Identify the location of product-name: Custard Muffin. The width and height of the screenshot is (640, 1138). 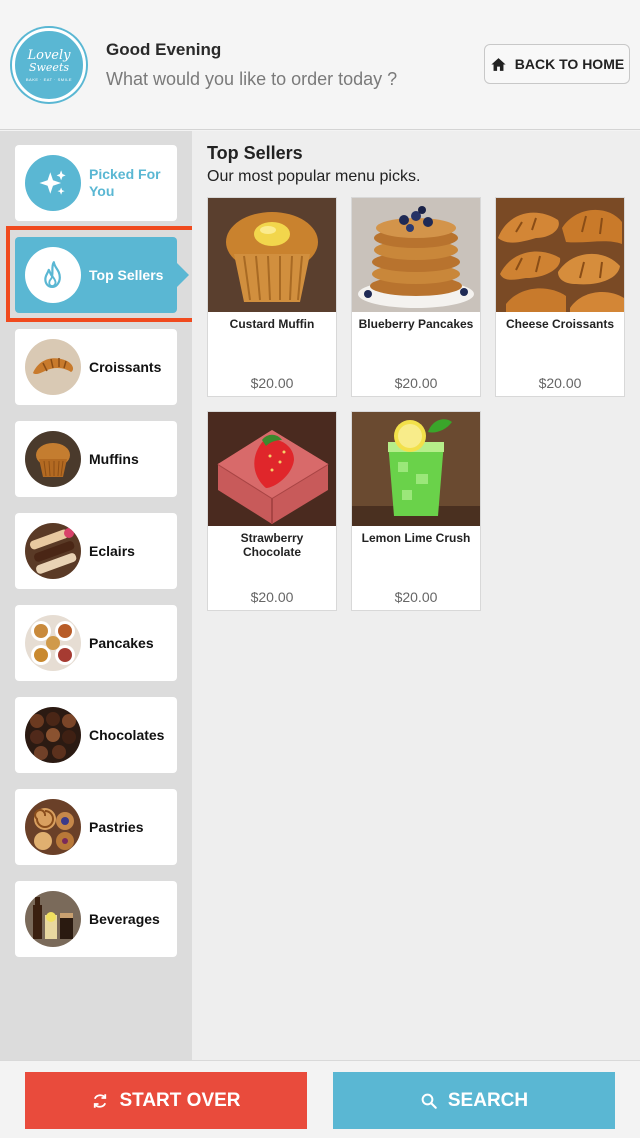
(272, 324).